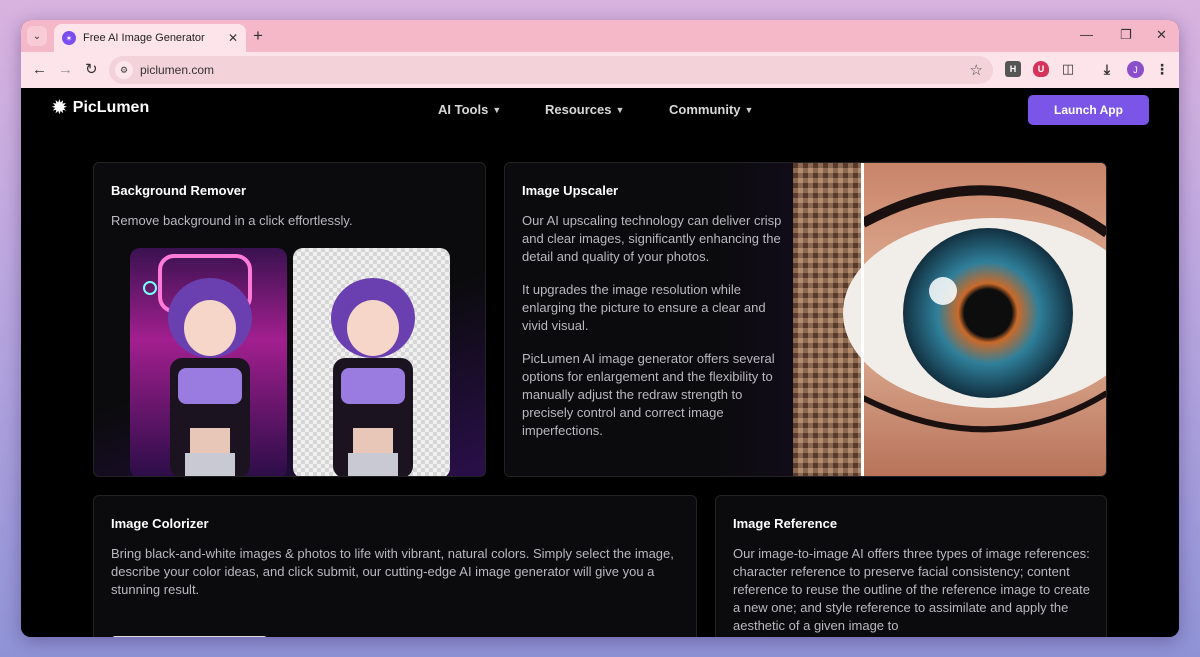 Image resolution: width=1200 pixels, height=657 pixels. I want to click on nav-ai-tools-label: AI Tools, so click(463, 109).